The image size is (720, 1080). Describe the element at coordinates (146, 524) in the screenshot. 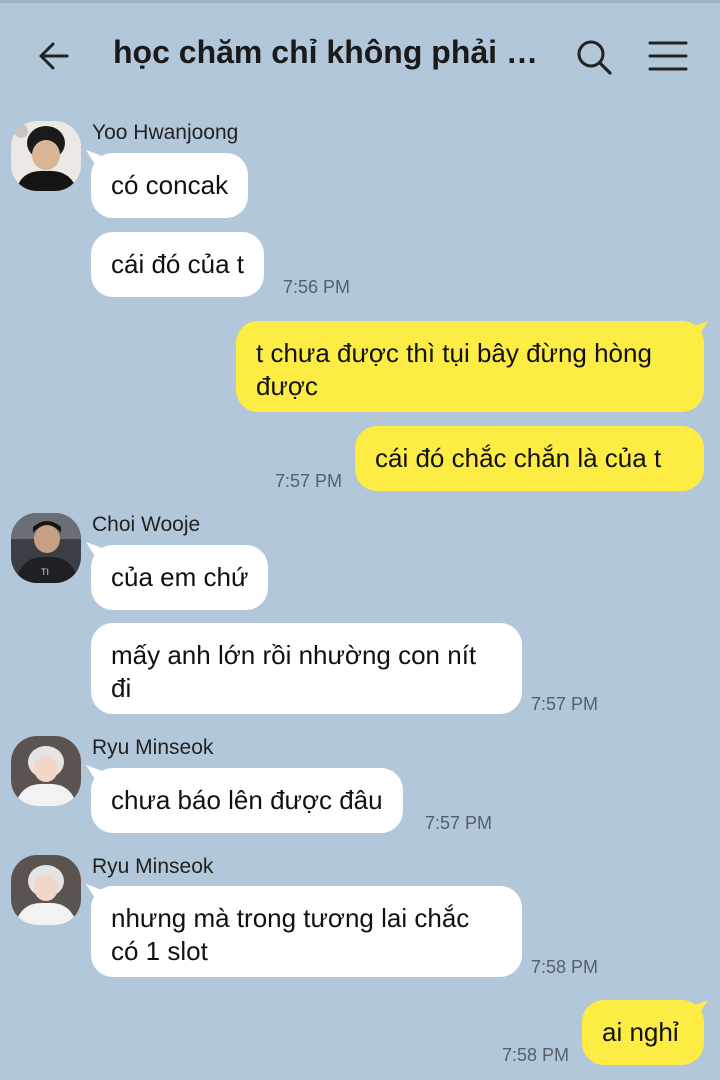

I see `sender-name: Choi Wooje` at that location.